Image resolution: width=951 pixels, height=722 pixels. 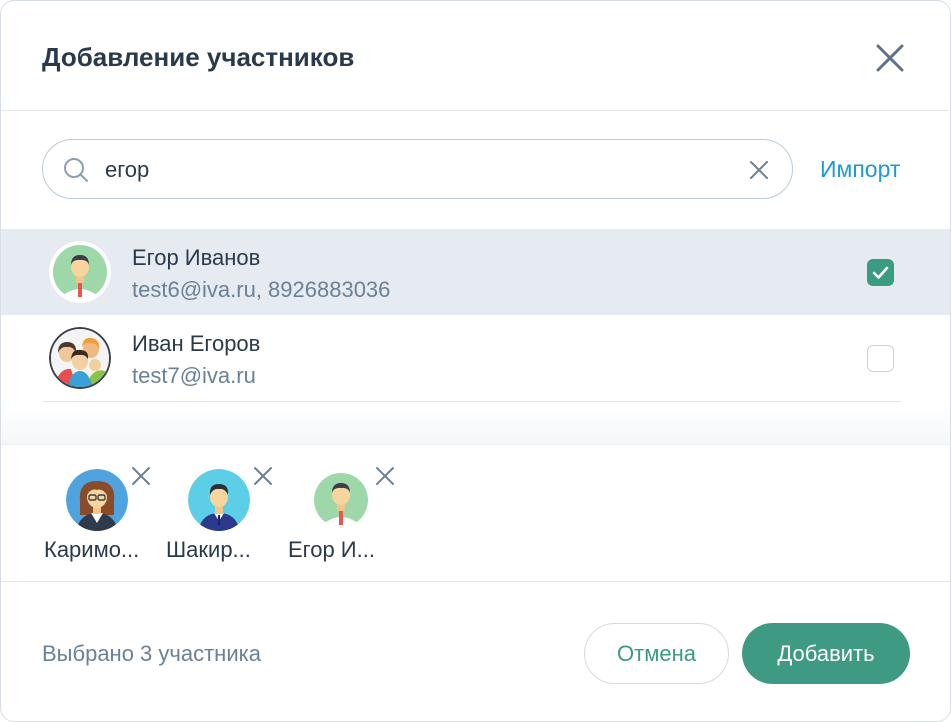 I want to click on import-link: Импорт, so click(x=860, y=169).